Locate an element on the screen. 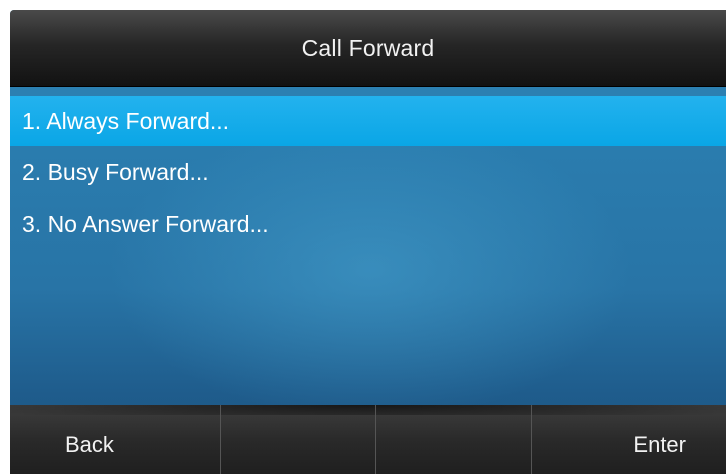 This screenshot has height=474, width=726. back-softkey: Back is located at coordinates (115, 439).